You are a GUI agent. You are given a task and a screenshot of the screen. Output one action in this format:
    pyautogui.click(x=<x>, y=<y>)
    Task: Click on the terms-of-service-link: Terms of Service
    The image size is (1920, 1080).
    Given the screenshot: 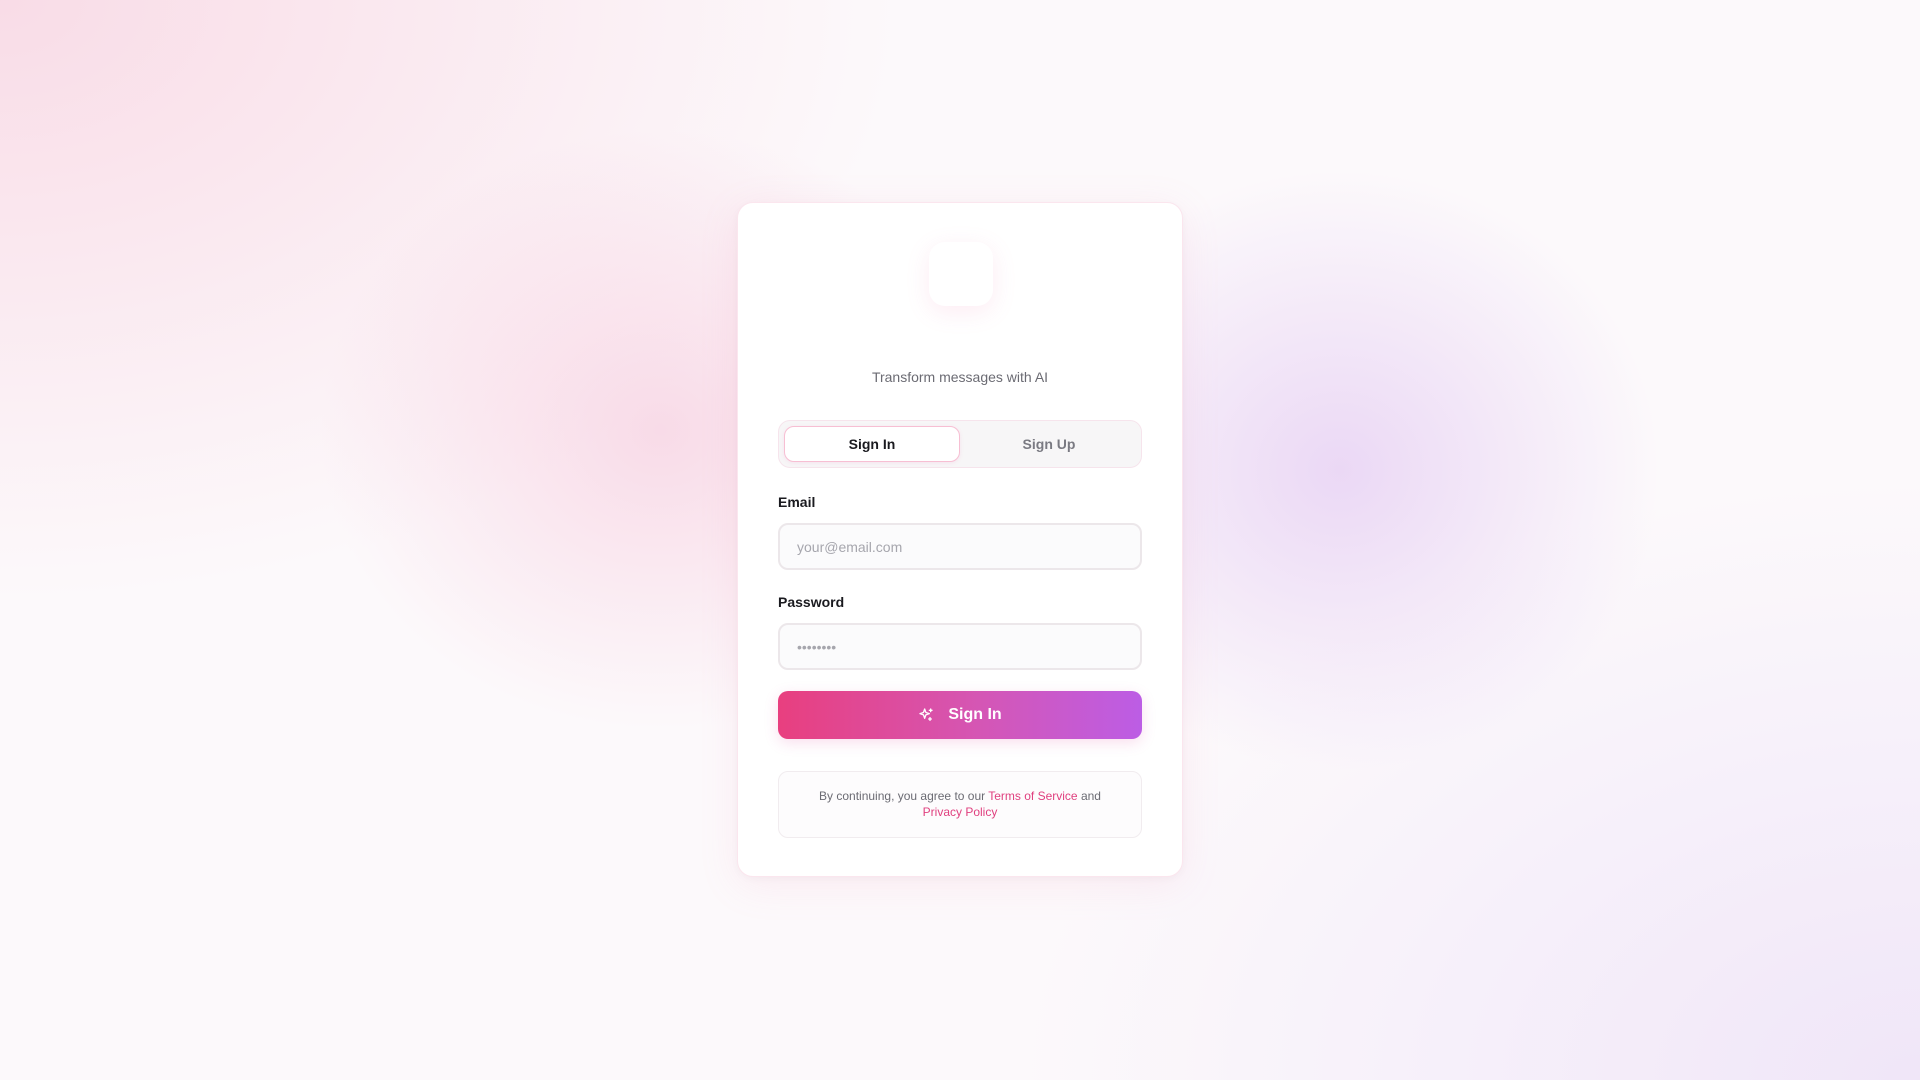 What is the action you would take?
    pyautogui.click(x=1032, y=796)
    